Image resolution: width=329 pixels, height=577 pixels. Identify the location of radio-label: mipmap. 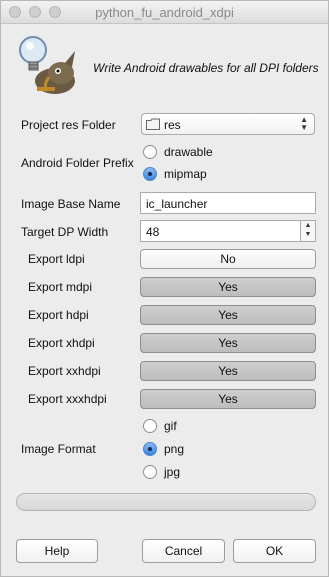
(185, 174).